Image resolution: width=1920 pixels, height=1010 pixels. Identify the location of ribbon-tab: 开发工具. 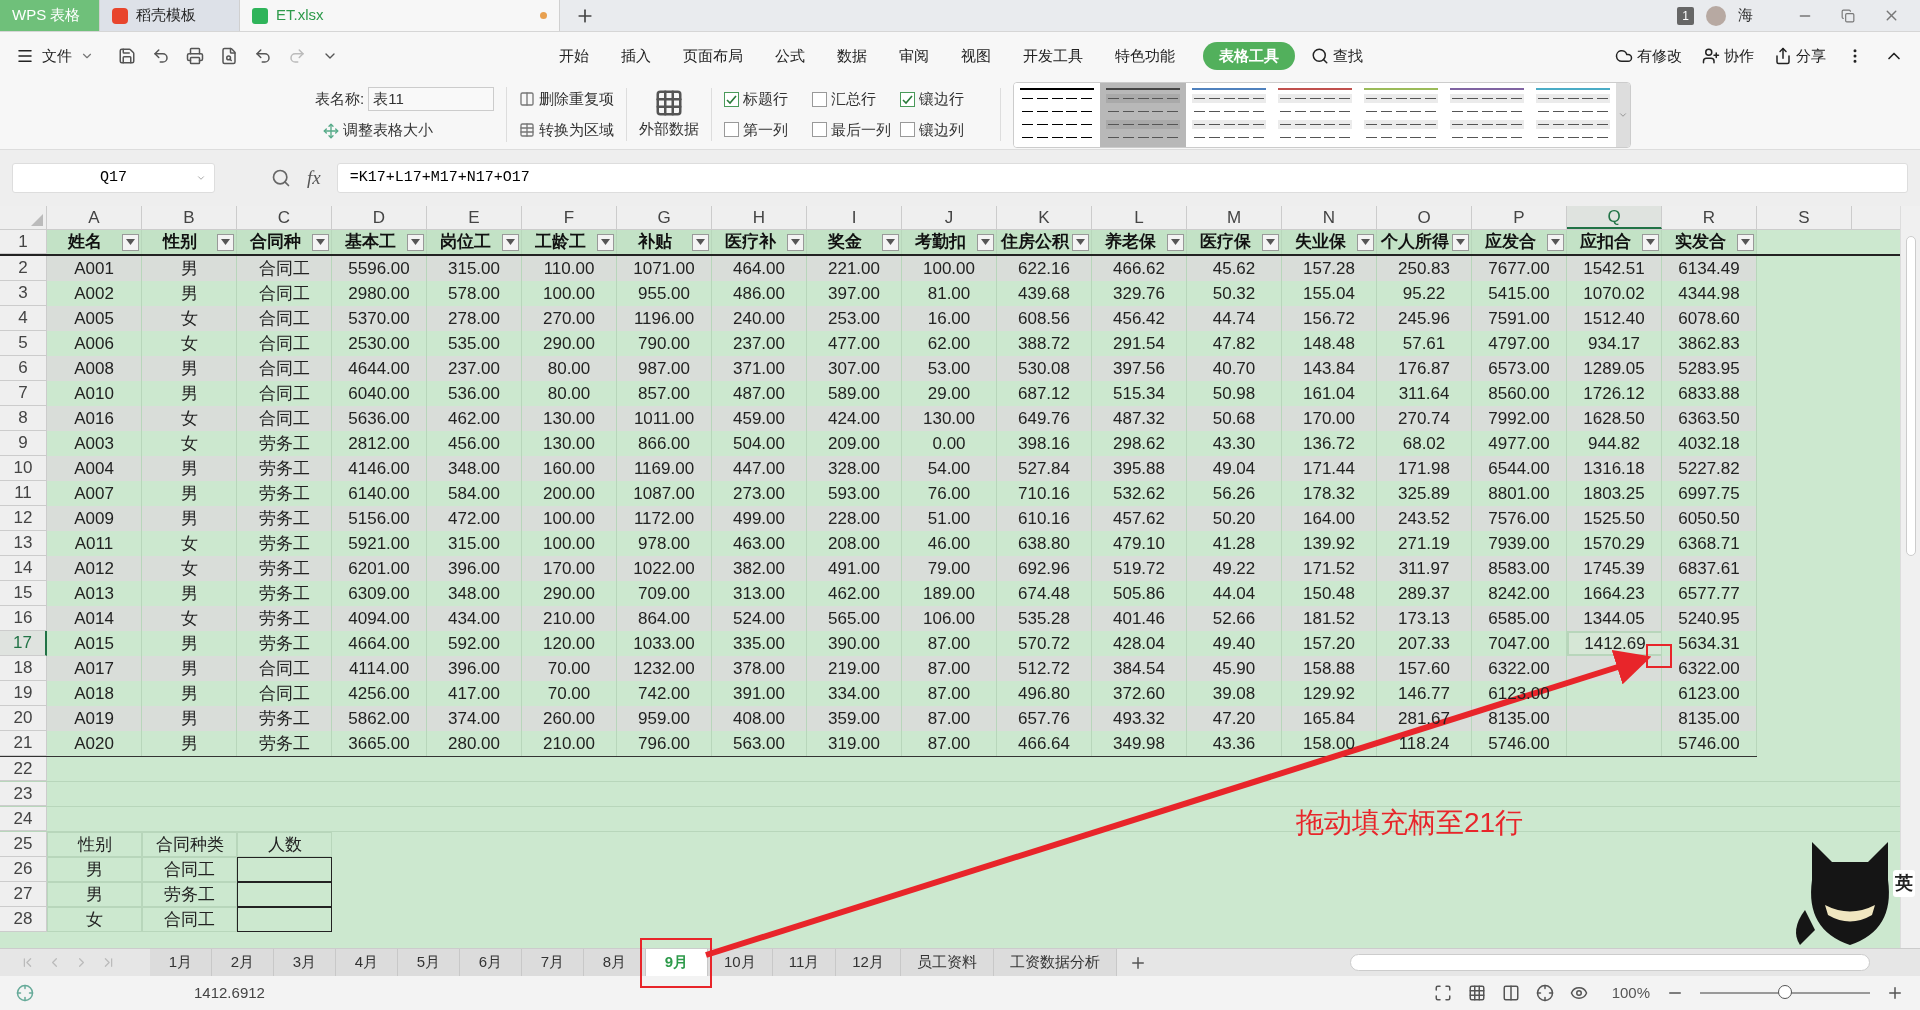
(1053, 56).